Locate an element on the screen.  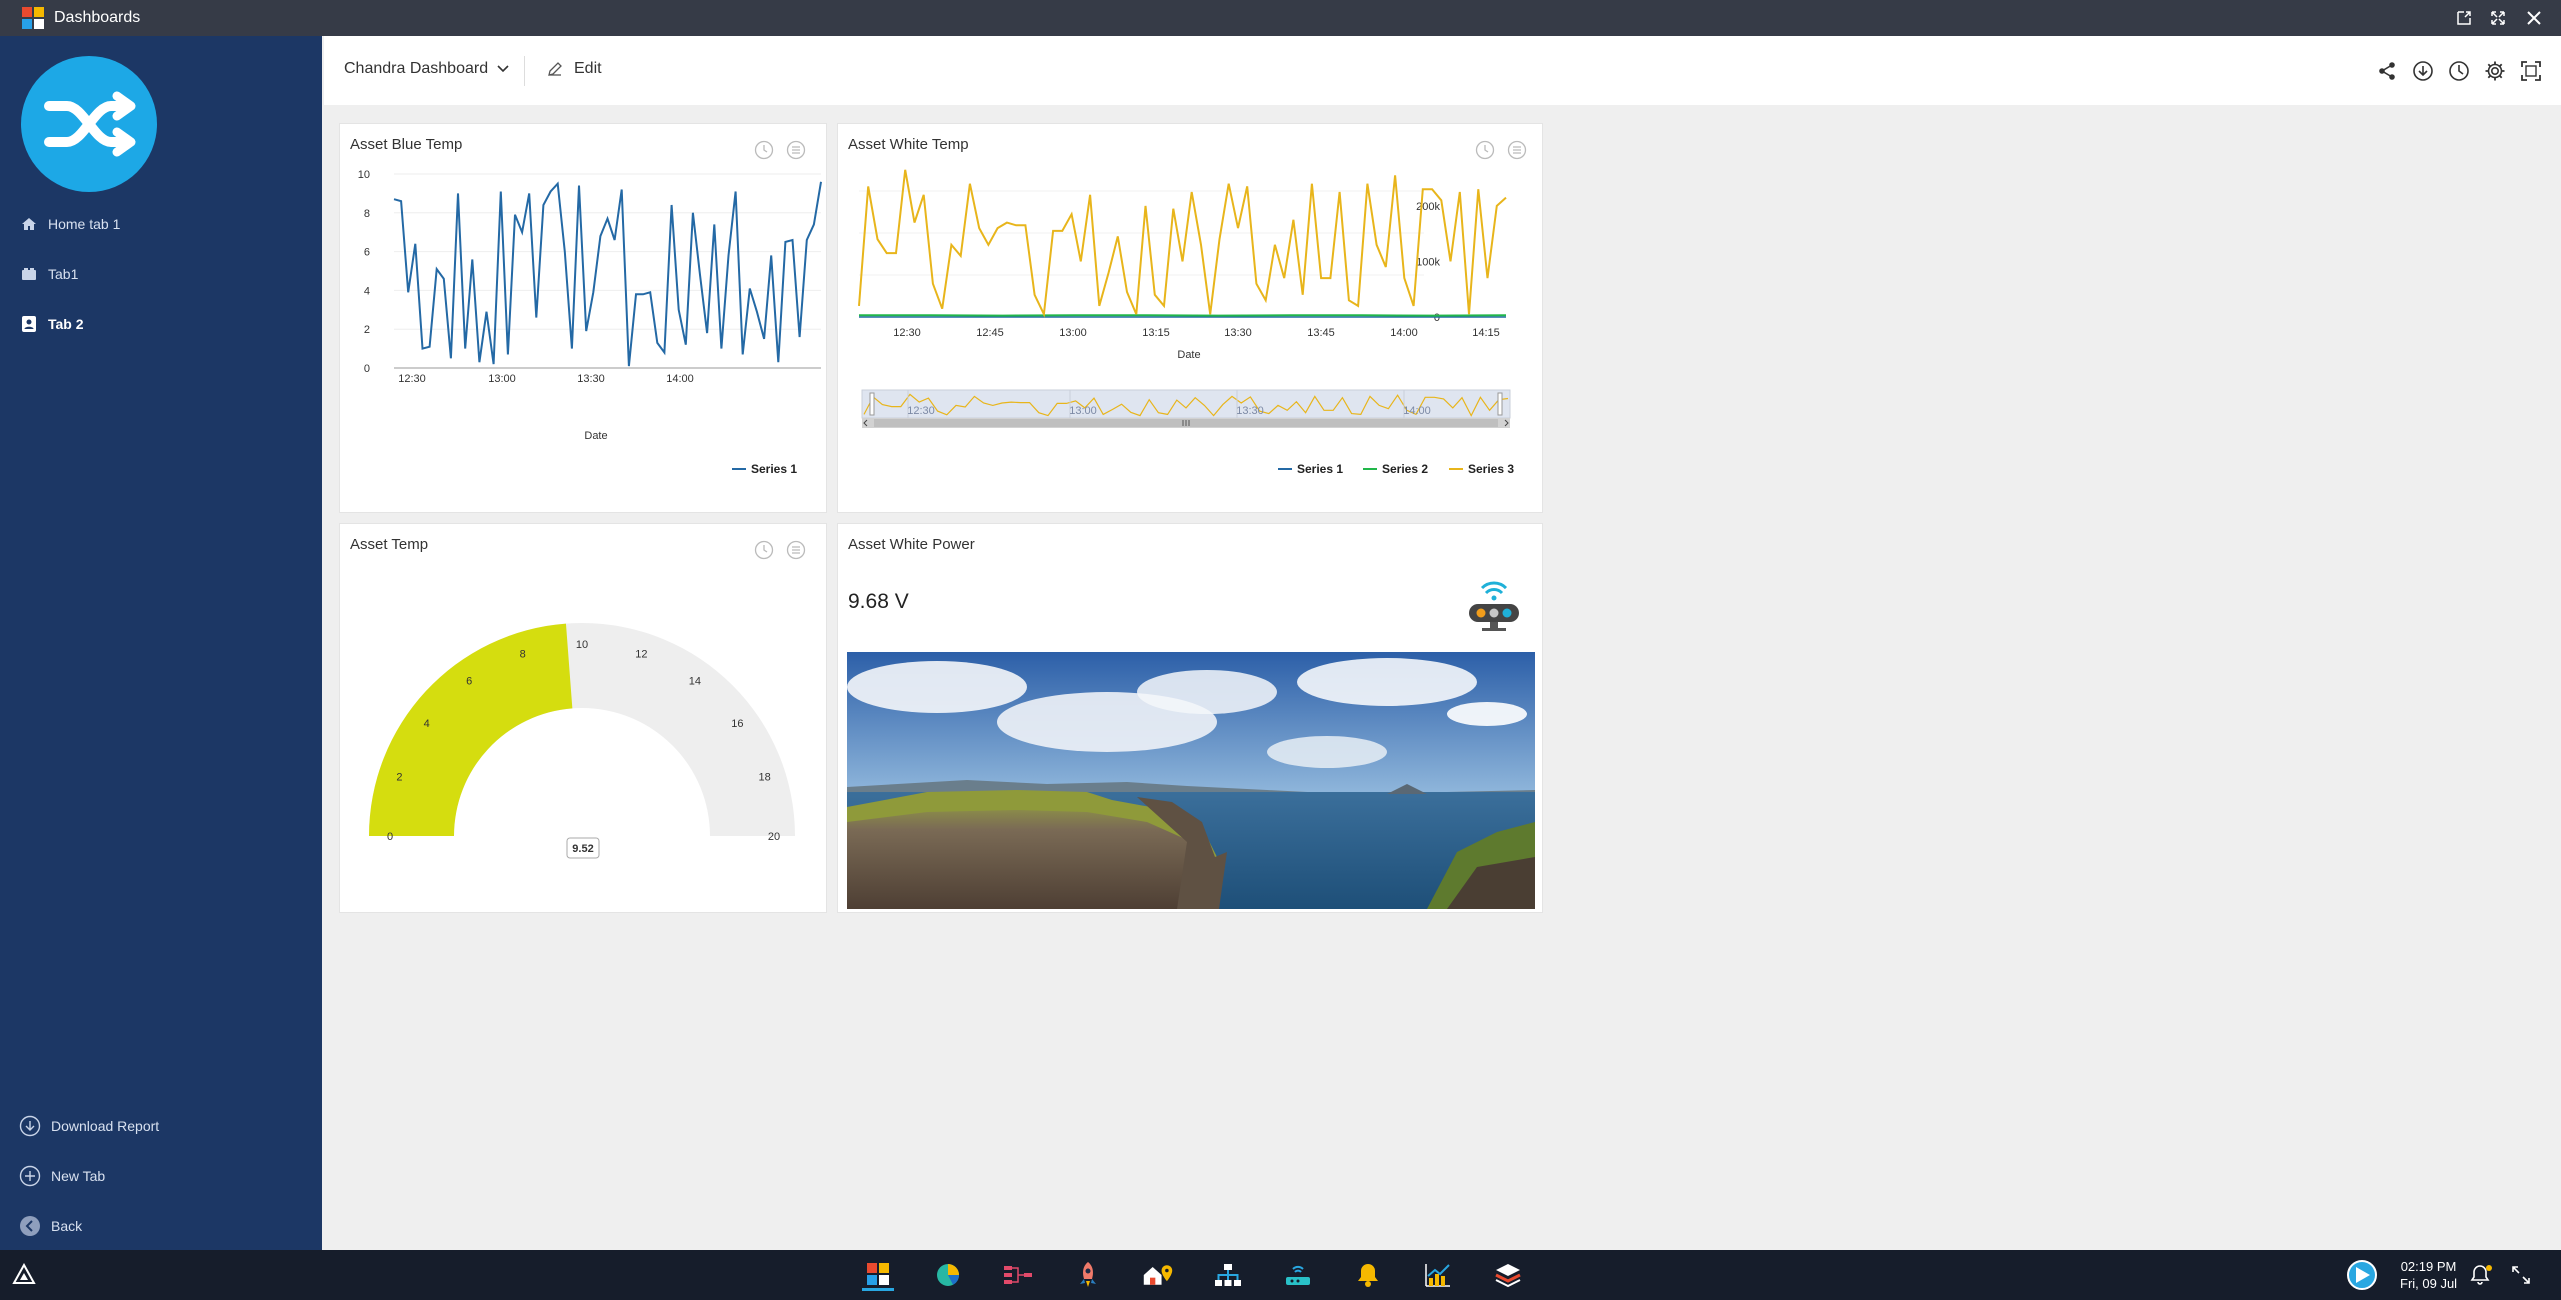
brand-logo is located at coordinates (89, 124).